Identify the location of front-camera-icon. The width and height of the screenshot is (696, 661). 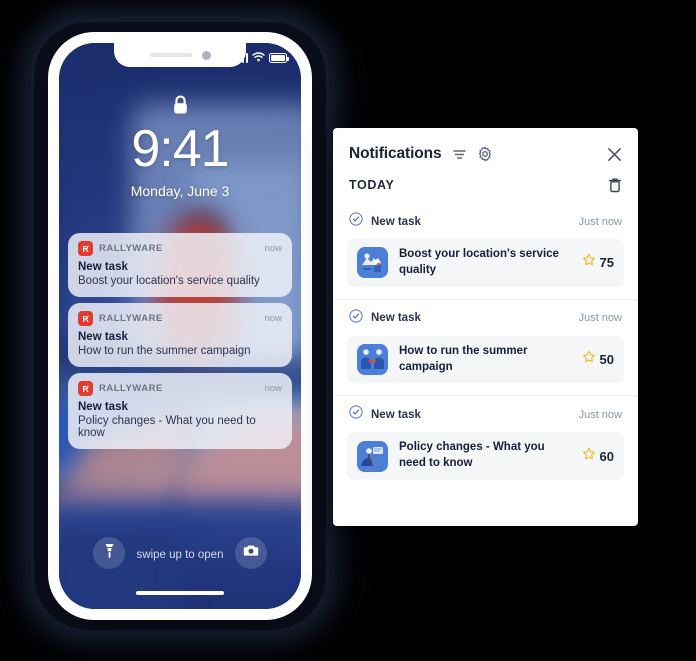
(206, 55).